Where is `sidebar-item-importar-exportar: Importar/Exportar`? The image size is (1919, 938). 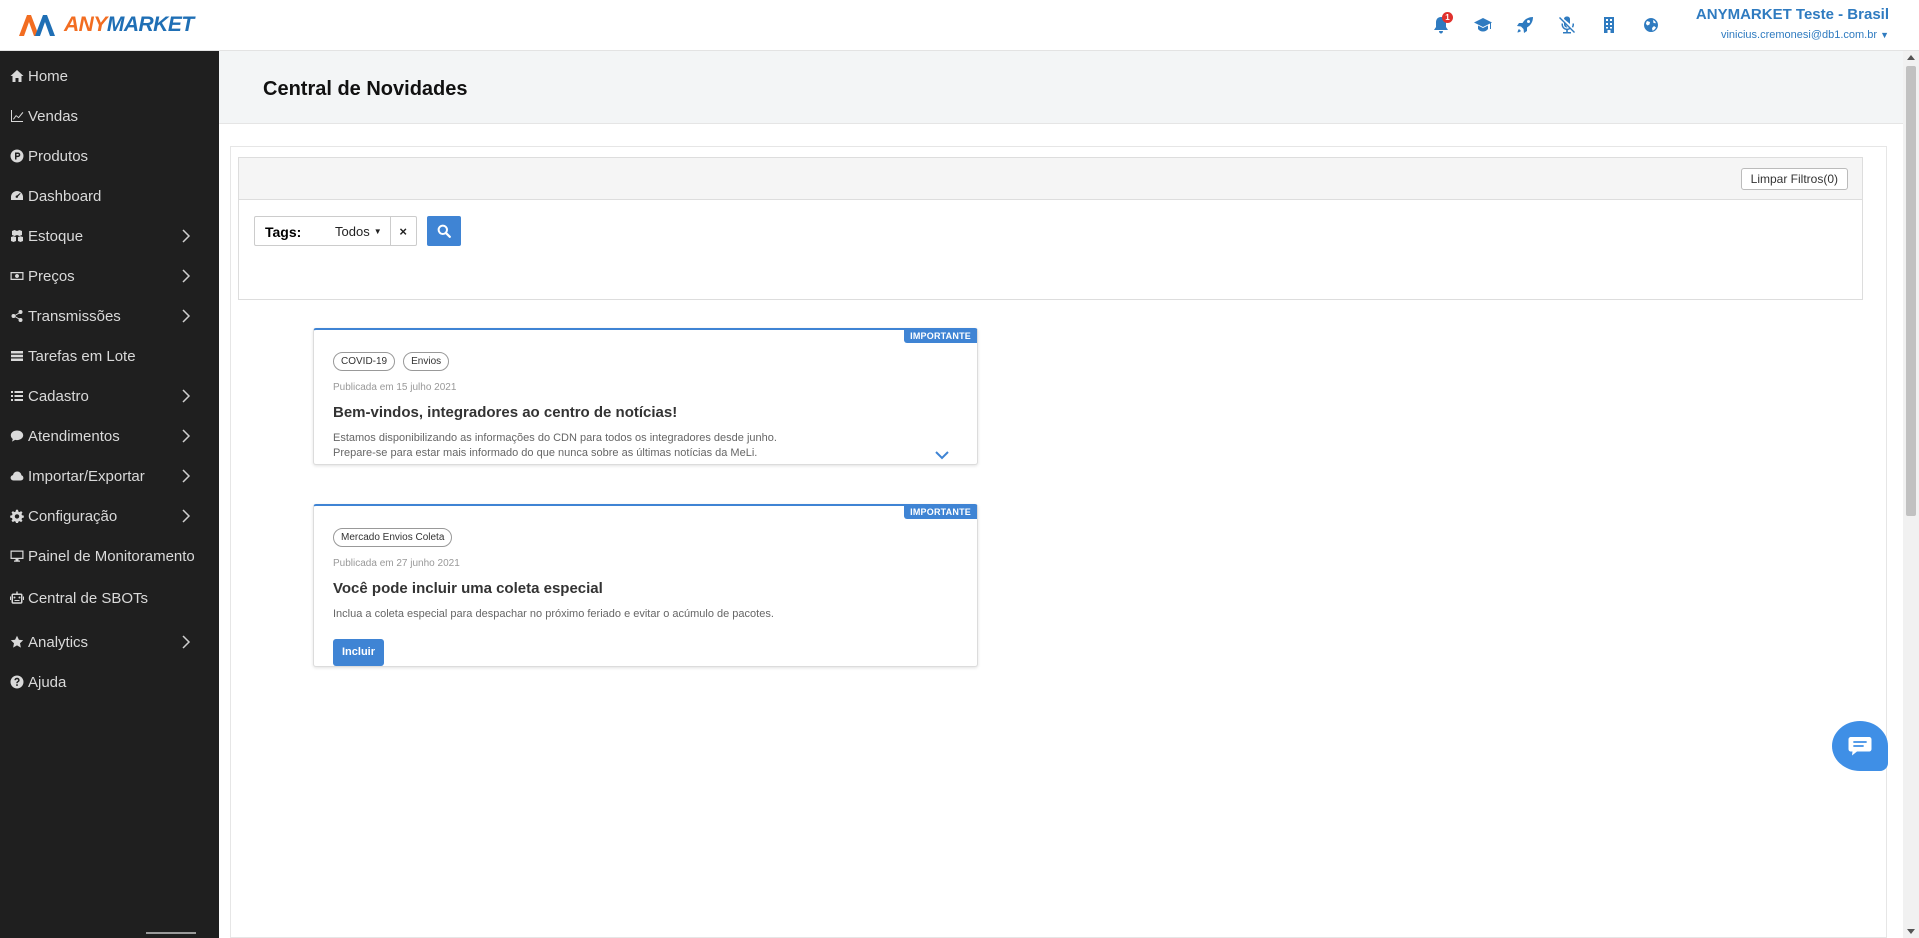 sidebar-item-importar-exportar: Importar/Exportar is located at coordinates (109, 476).